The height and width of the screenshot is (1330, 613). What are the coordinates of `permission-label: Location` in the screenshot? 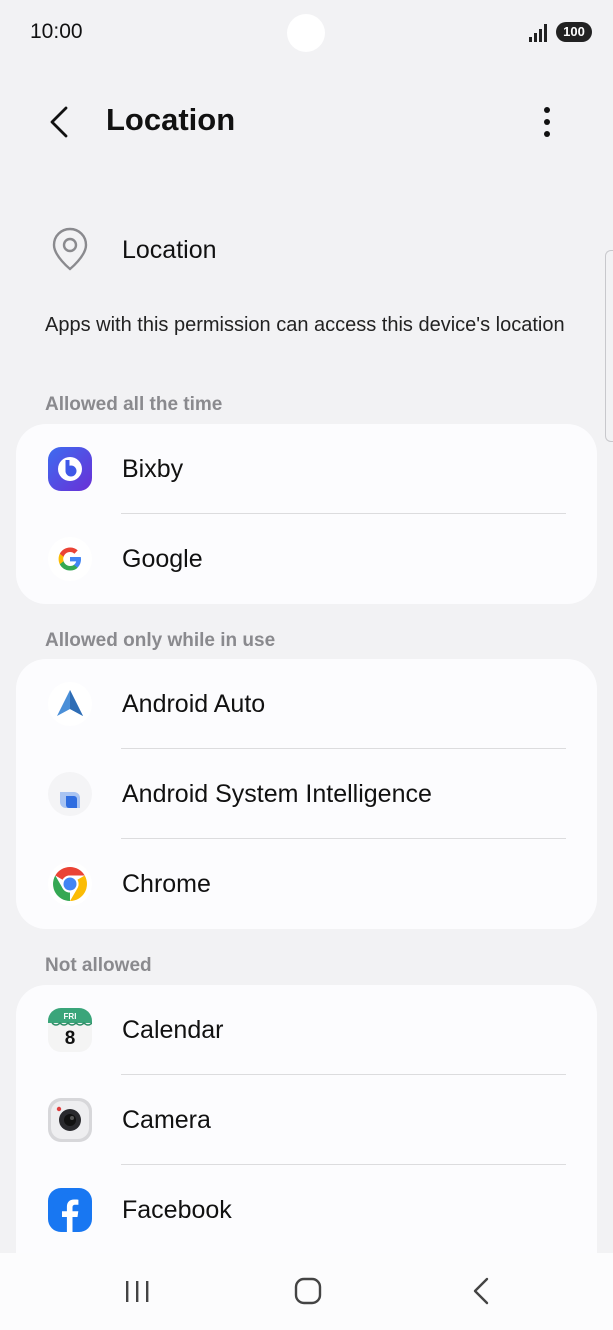 It's located at (169, 250).